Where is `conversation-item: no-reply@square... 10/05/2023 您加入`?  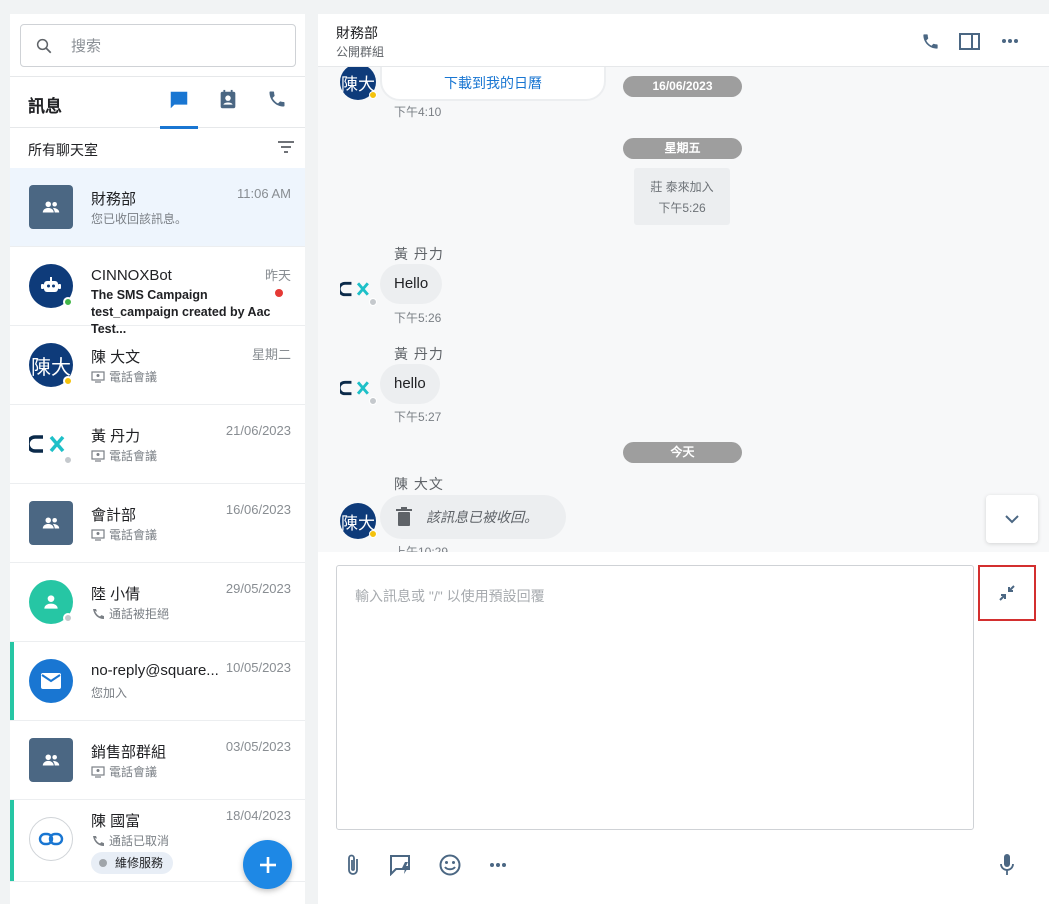 conversation-item: no-reply@square... 10/05/2023 您加入 is located at coordinates (157, 681).